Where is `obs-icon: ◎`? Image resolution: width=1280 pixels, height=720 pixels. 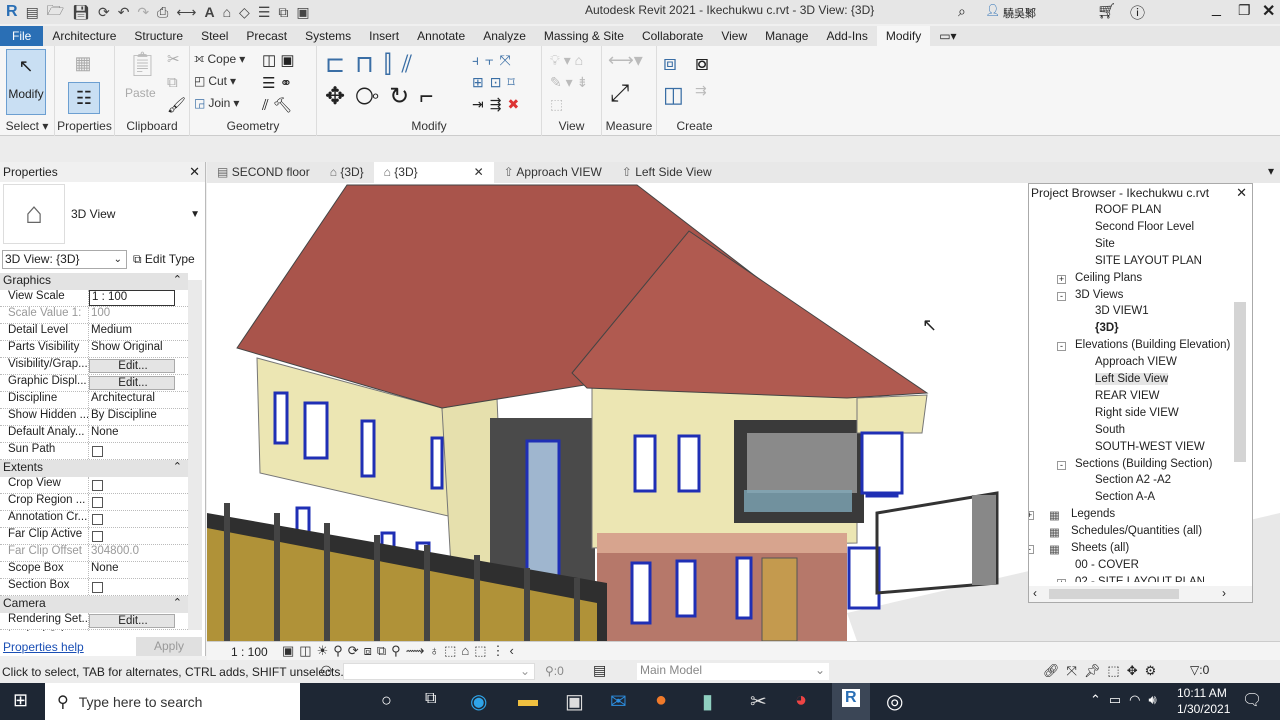 obs-icon: ◎ is located at coordinates (894, 701).